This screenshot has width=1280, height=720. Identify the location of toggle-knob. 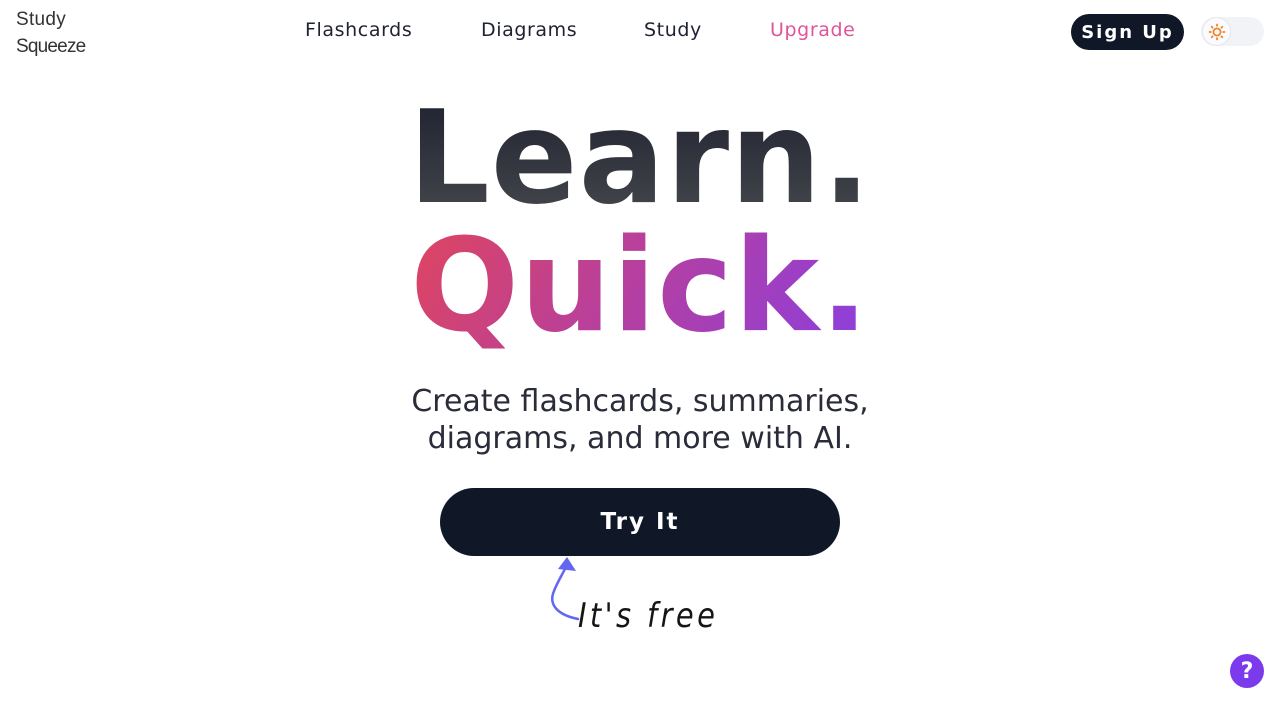
(1216, 31).